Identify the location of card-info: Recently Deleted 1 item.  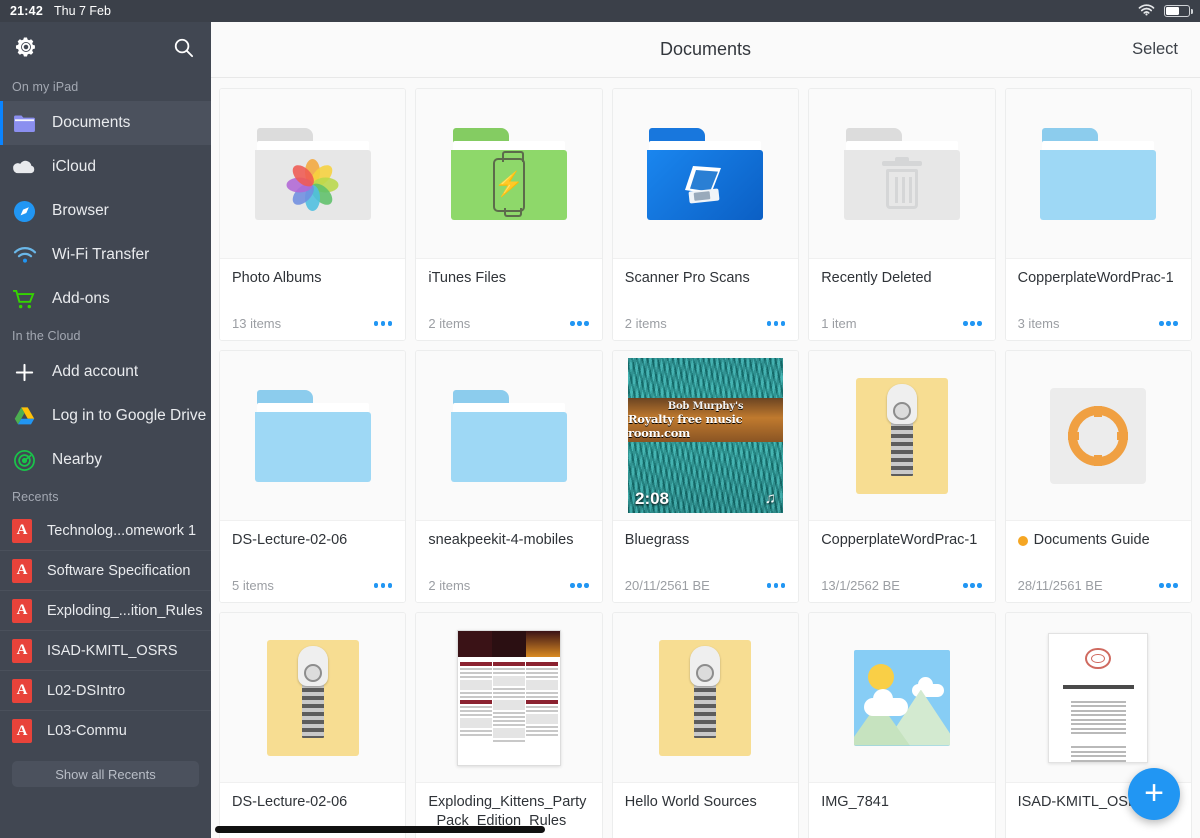
(902, 299).